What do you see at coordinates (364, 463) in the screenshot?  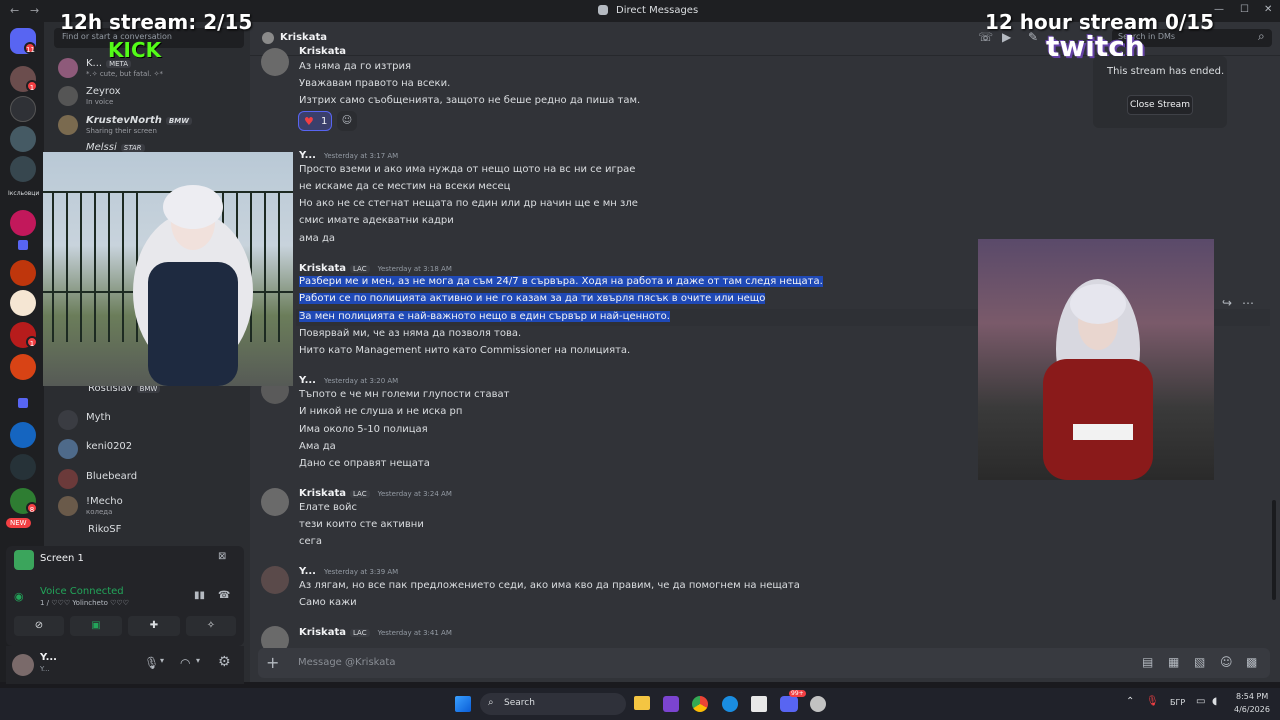 I see `message-line: Дано се оправят нещата` at bounding box center [364, 463].